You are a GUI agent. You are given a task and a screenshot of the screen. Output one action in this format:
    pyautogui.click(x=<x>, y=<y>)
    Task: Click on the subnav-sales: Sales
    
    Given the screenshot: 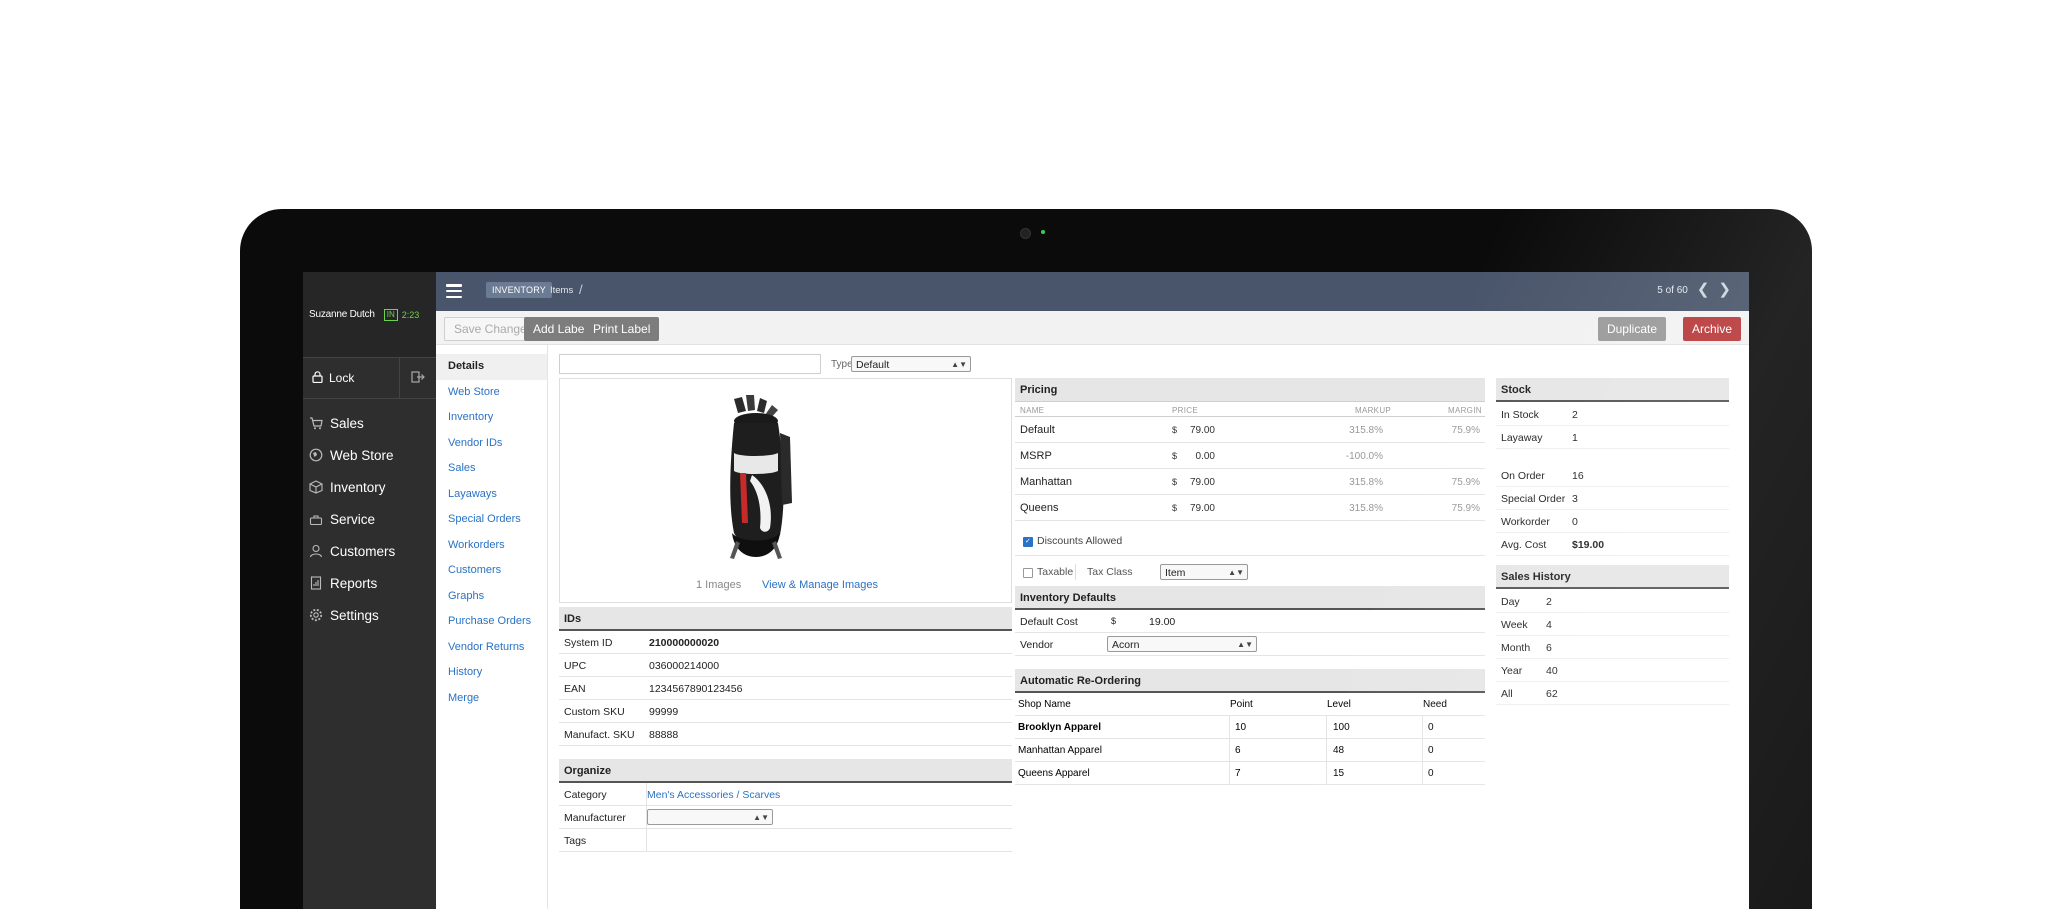 What is the action you would take?
    pyautogui.click(x=491, y=469)
    